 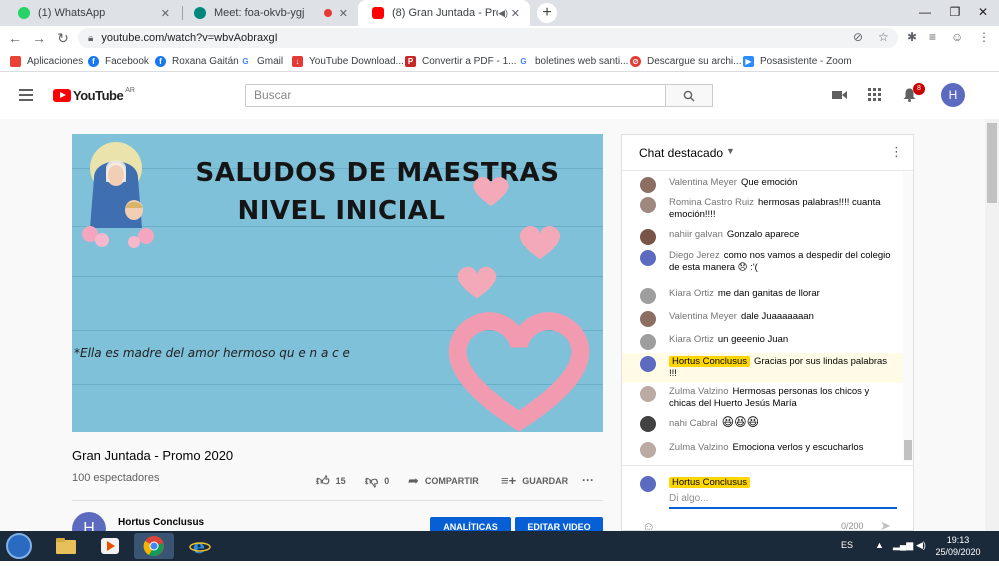 I want to click on minimize-icon: —, so click(x=925, y=13).